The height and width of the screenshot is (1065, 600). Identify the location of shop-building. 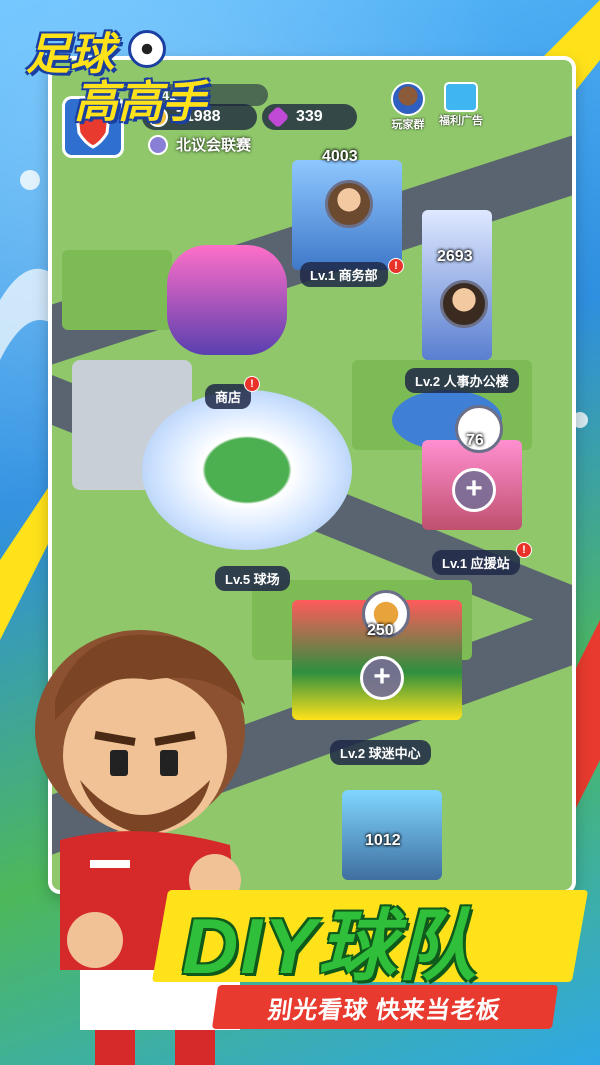
(227, 300).